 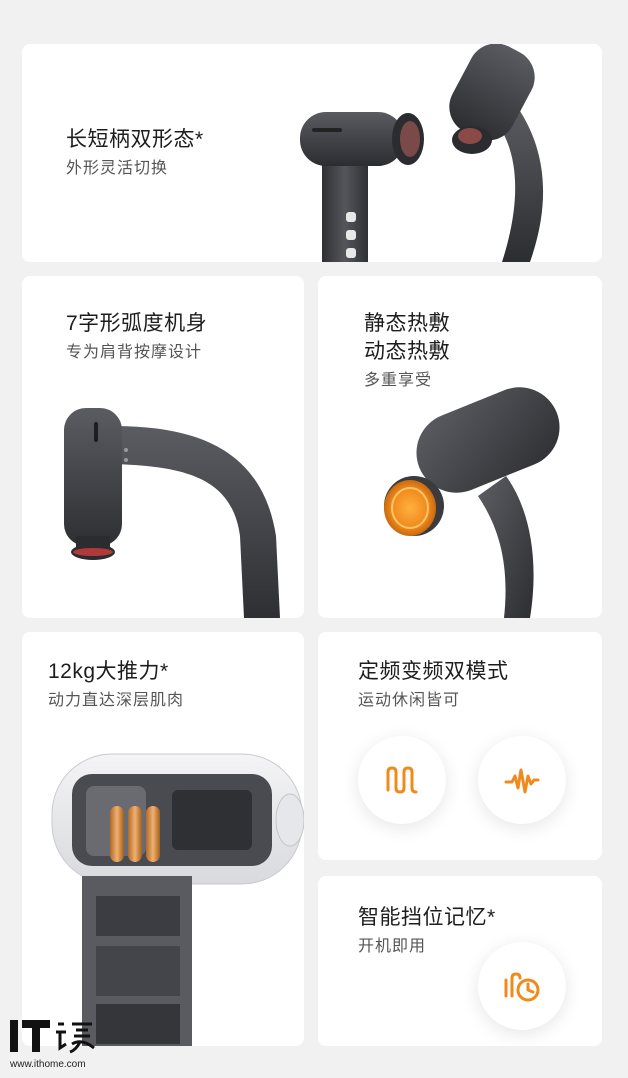 What do you see at coordinates (108, 671) in the screenshot?
I see `card-title: 12kg大推力*` at bounding box center [108, 671].